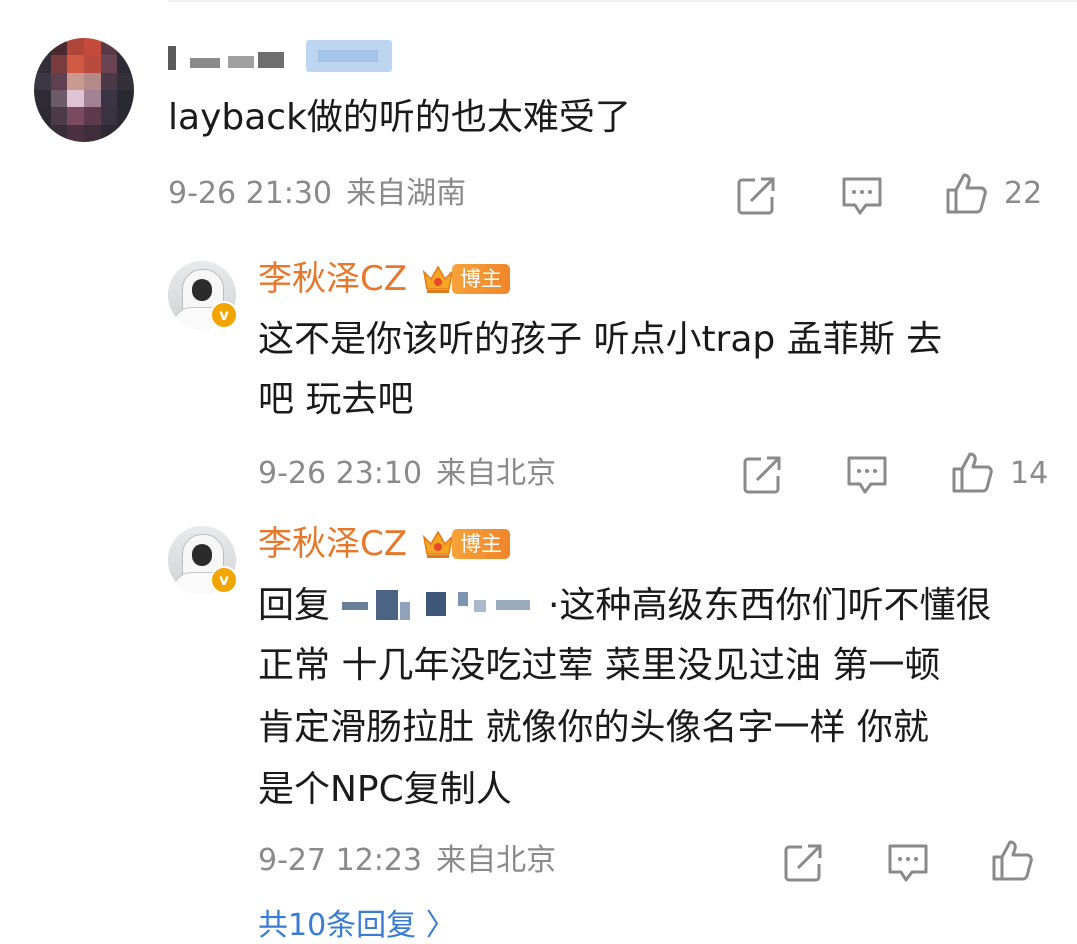 This screenshot has width=1077, height=944. I want to click on reply-meta: 9-27 12:23 来自北京, so click(407, 861).